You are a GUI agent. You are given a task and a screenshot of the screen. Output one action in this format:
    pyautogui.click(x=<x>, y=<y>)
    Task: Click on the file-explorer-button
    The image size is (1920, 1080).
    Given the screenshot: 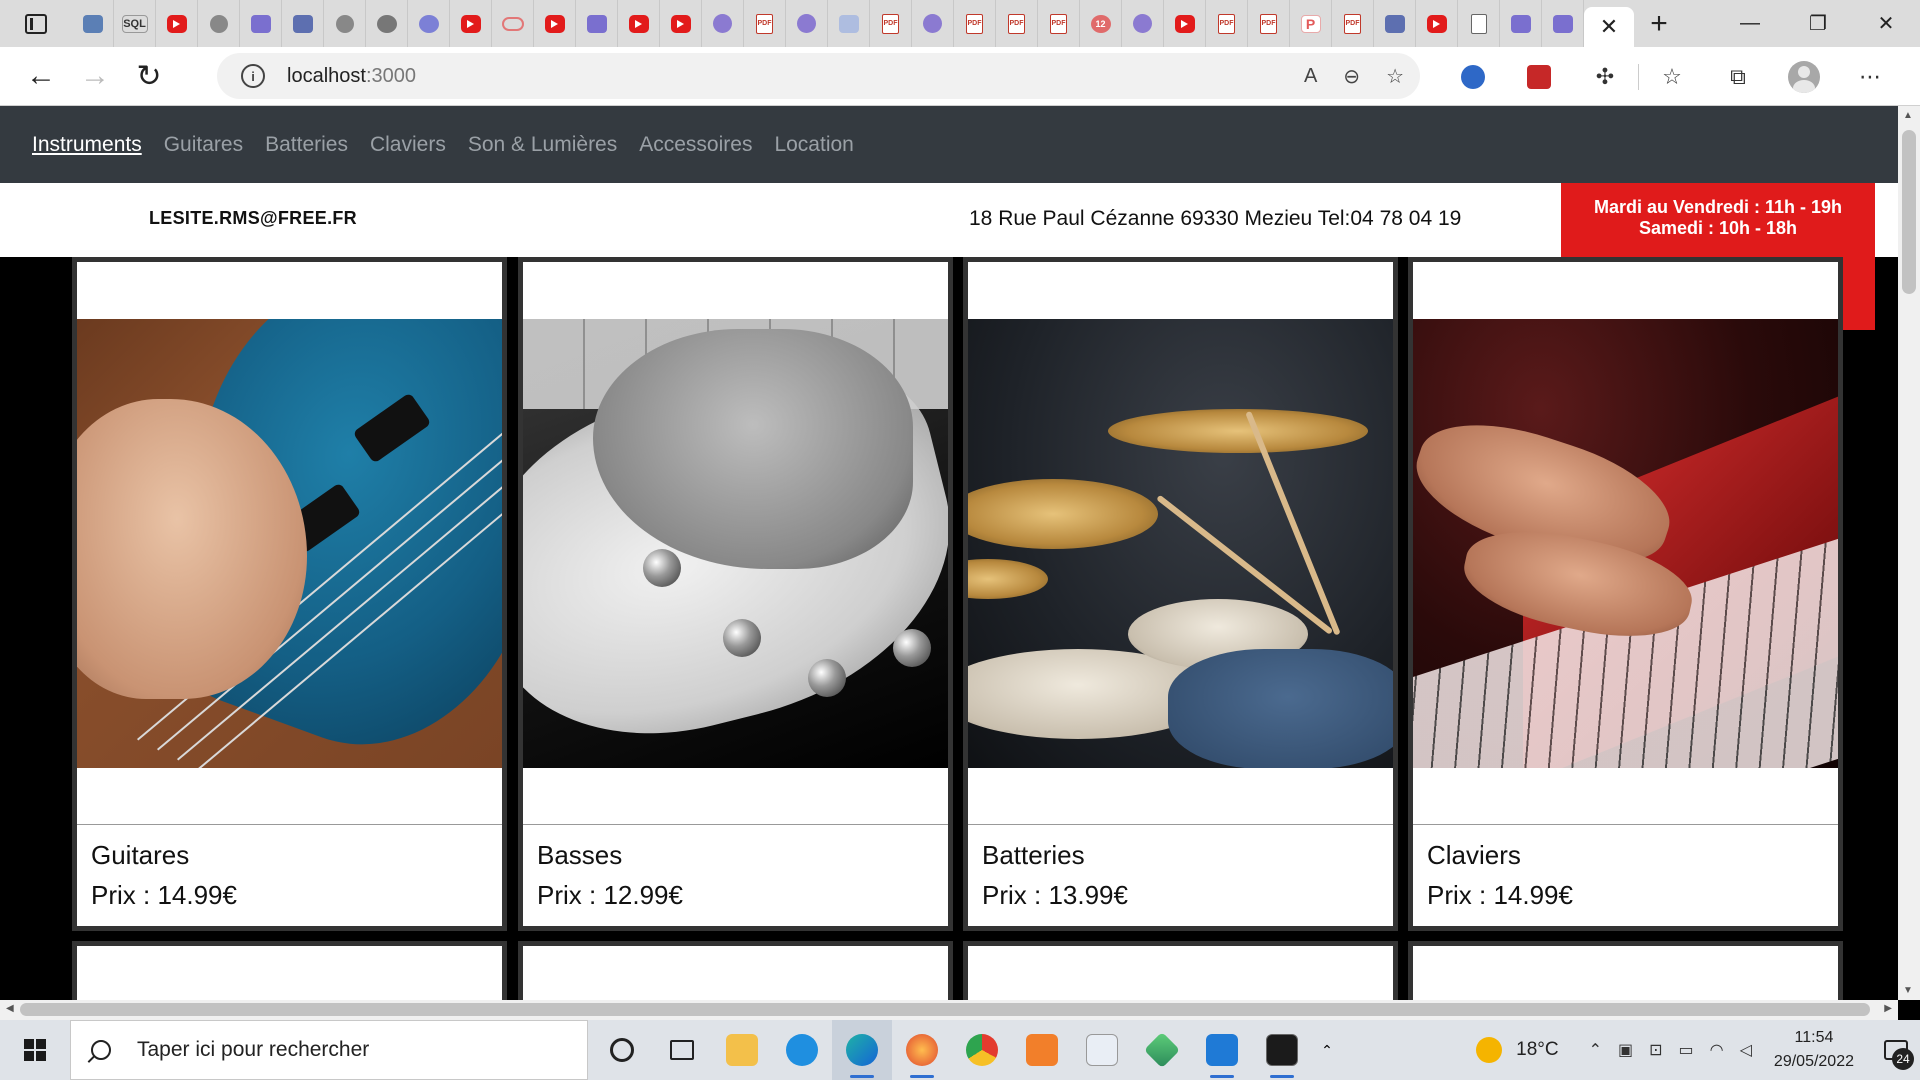 What is the action you would take?
    pyautogui.click(x=742, y=1050)
    